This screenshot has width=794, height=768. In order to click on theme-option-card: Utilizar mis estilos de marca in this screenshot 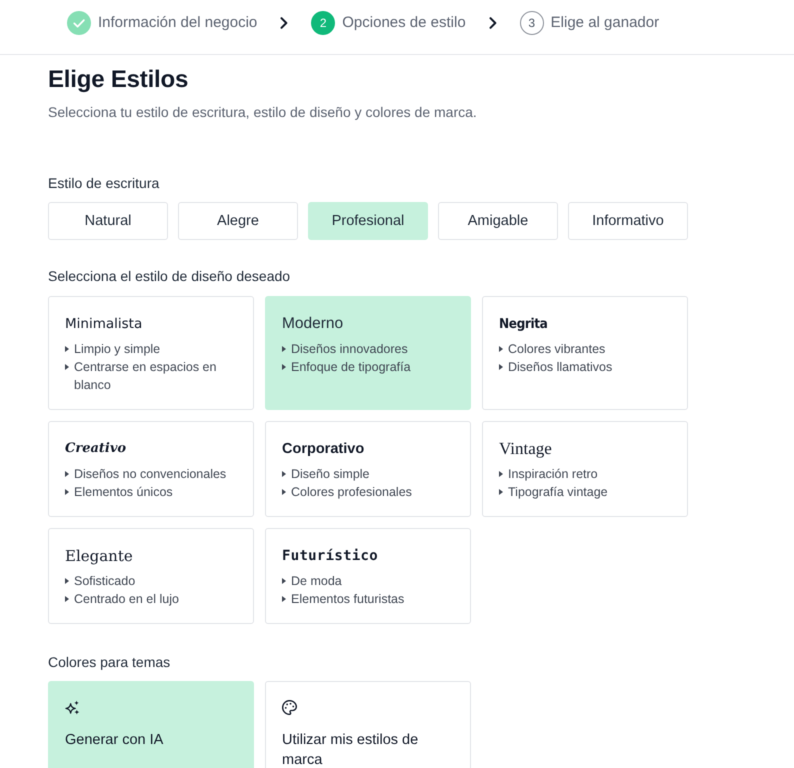, I will do `click(368, 724)`.